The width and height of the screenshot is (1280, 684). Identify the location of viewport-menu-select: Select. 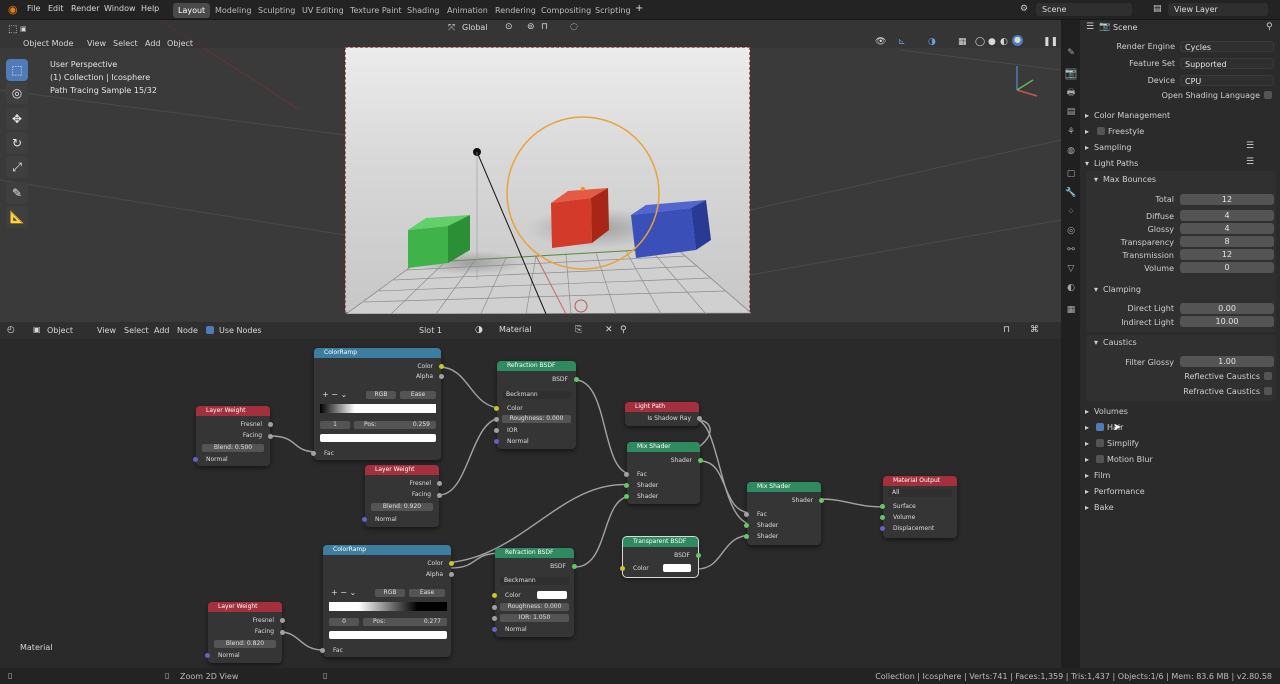
(125, 43).